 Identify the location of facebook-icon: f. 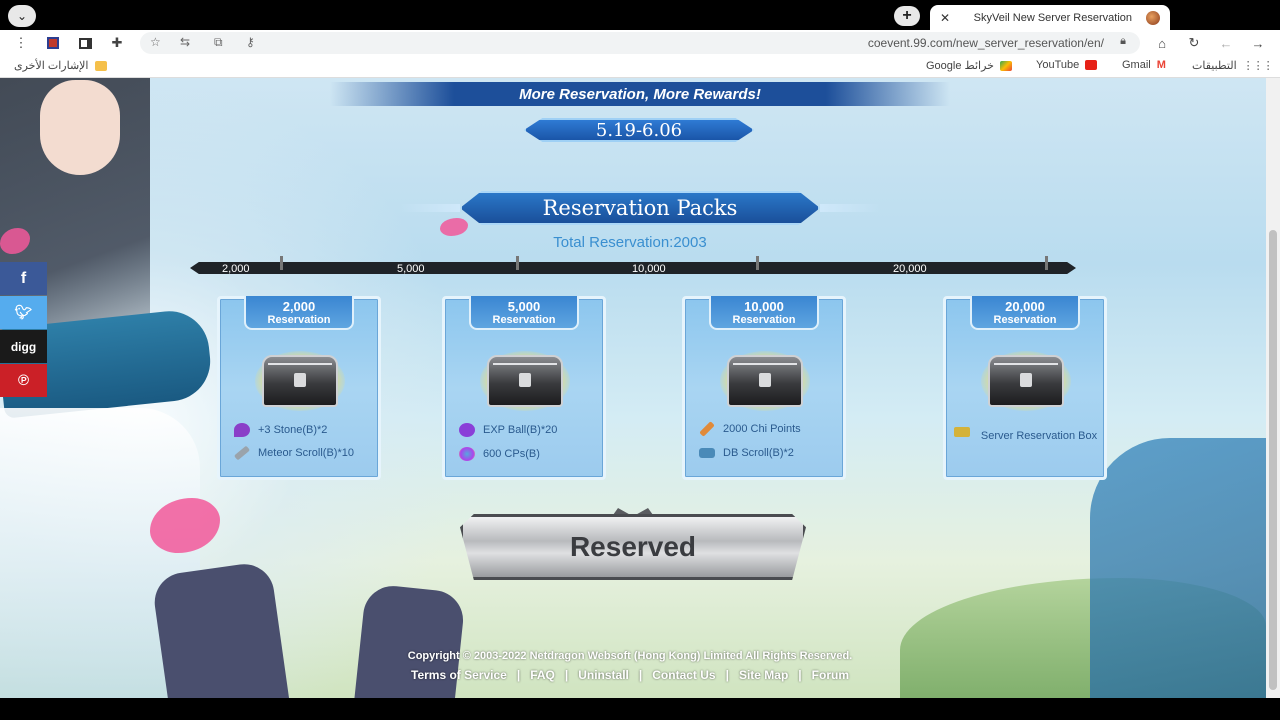
(23, 278).